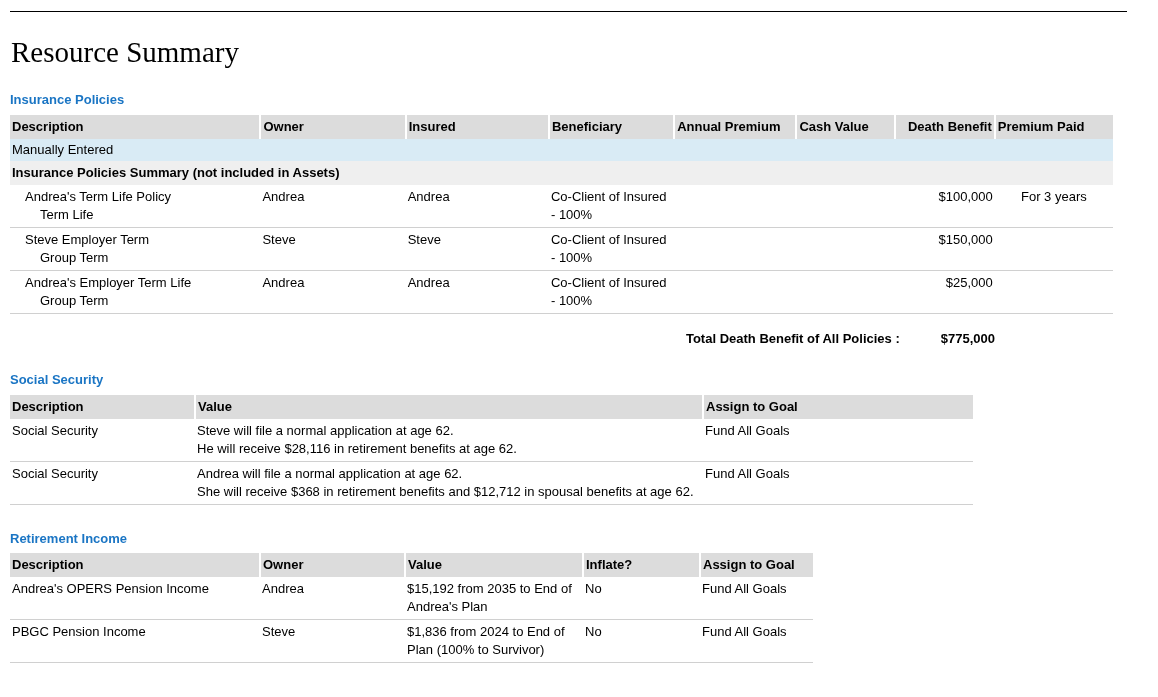 The image size is (1158, 697). What do you see at coordinates (87, 239) in the screenshot?
I see `policy-name: Steve Employer Term` at bounding box center [87, 239].